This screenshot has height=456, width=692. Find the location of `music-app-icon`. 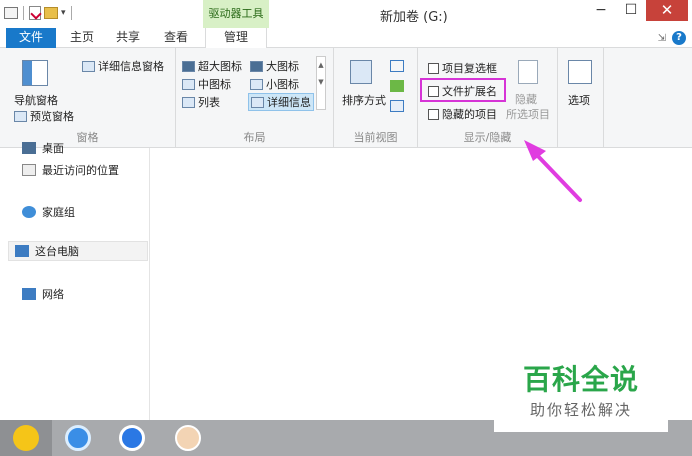

music-app-icon is located at coordinates (26, 438).